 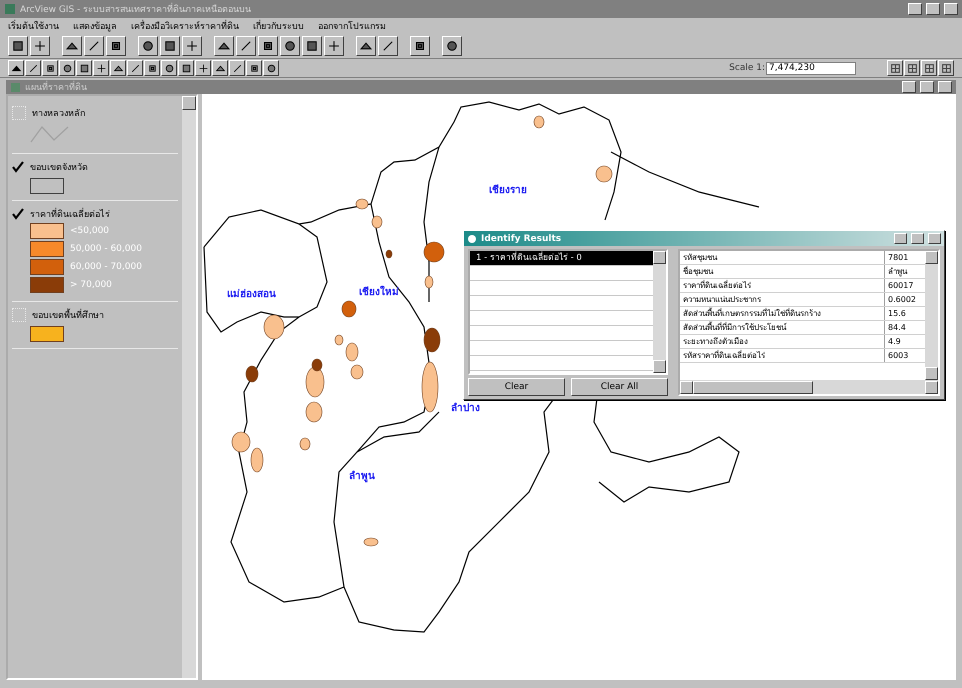 I want to click on grid-icon, so click(x=912, y=68).